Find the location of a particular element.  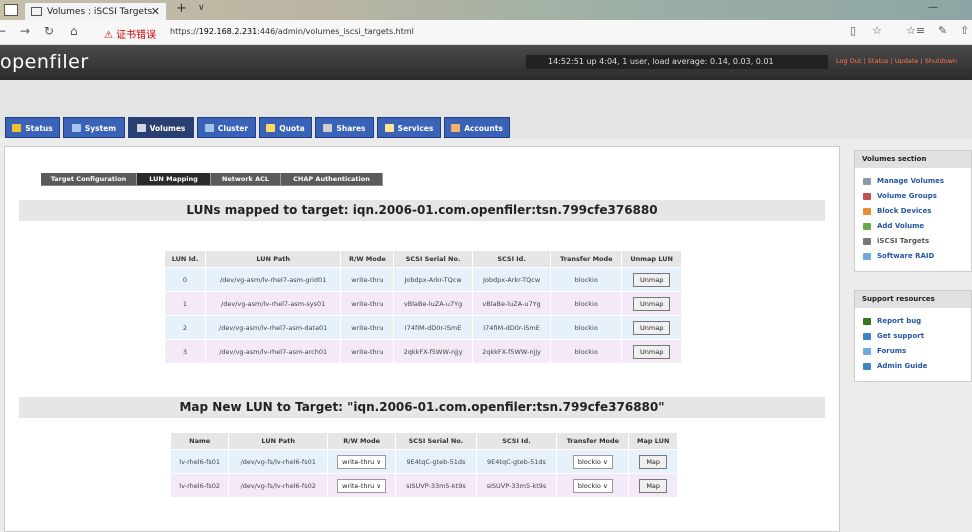

col-unmap-lun: Unmap LUN is located at coordinates (651, 259).